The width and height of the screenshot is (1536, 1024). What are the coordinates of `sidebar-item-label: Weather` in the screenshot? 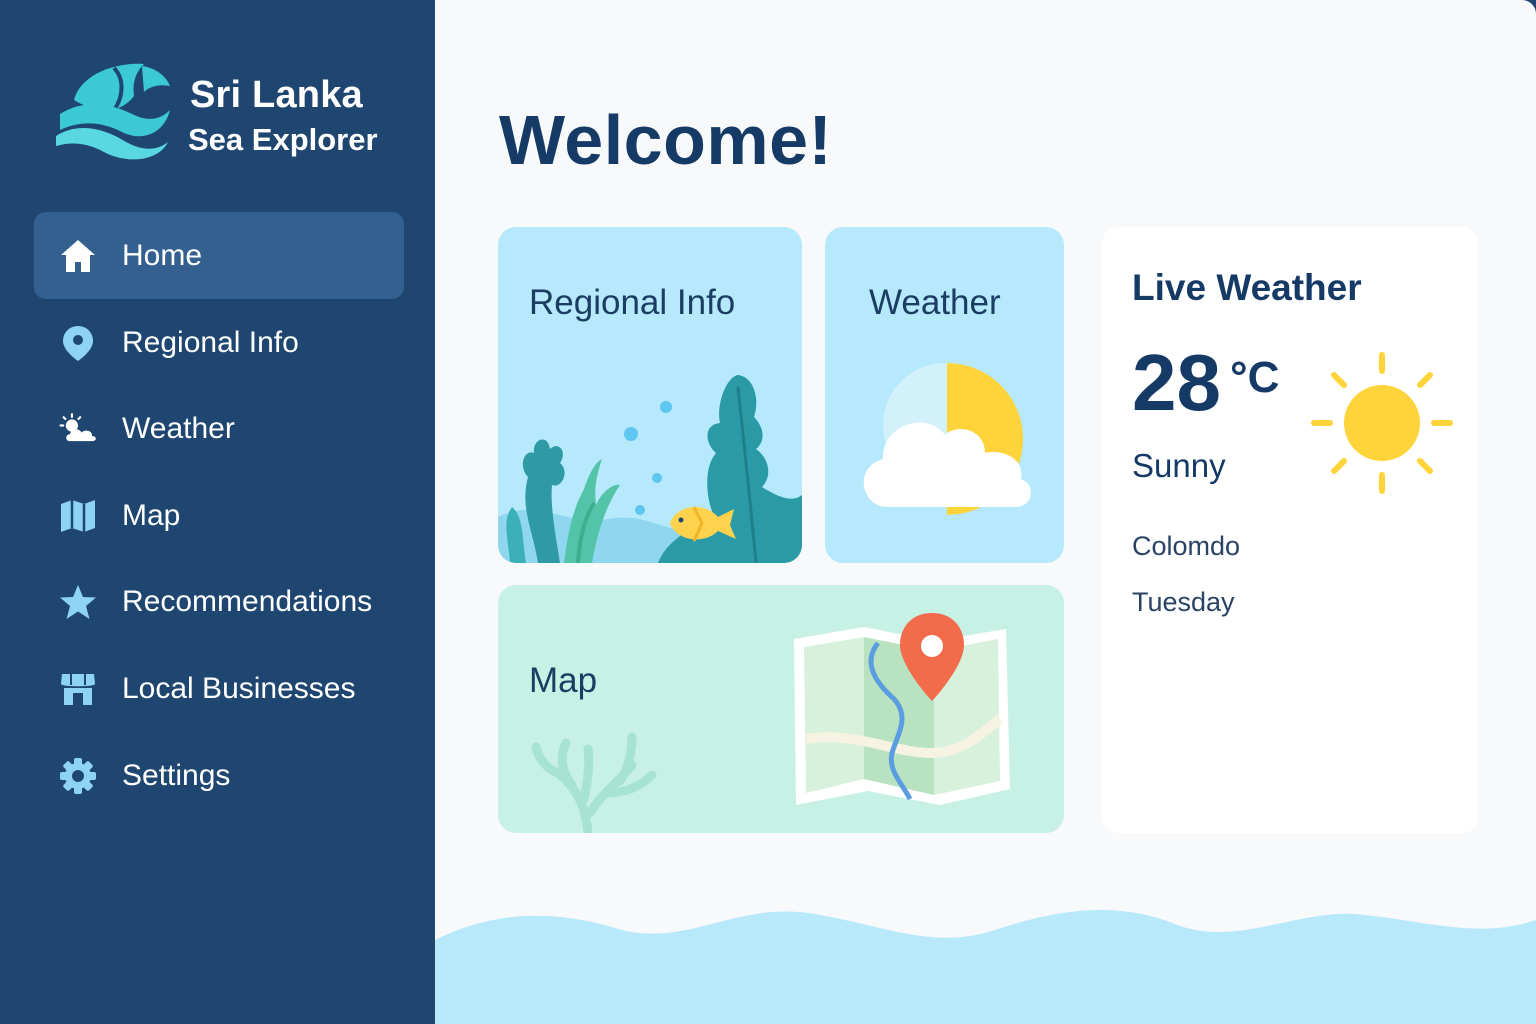 It's located at (178, 429).